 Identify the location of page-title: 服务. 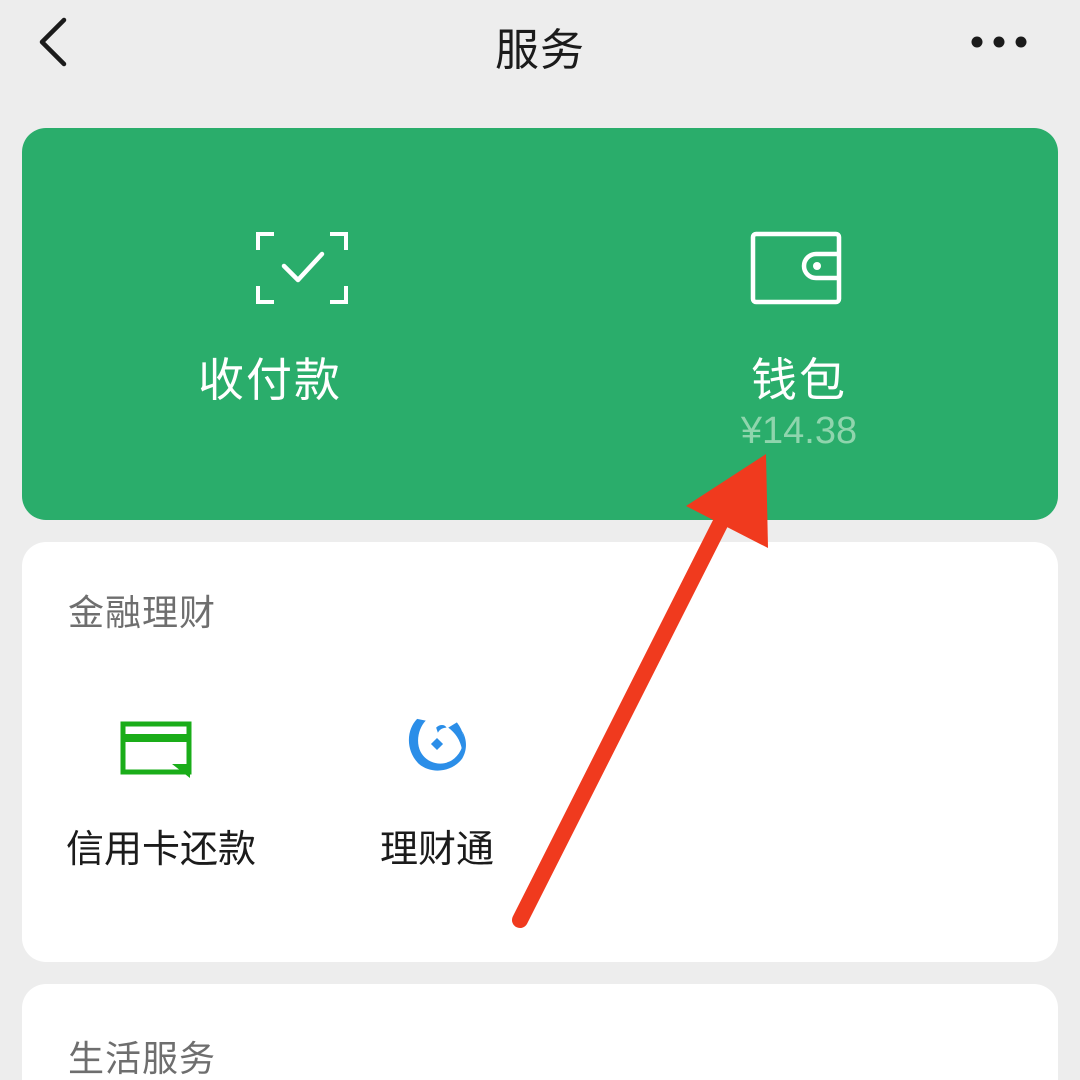
(540, 50).